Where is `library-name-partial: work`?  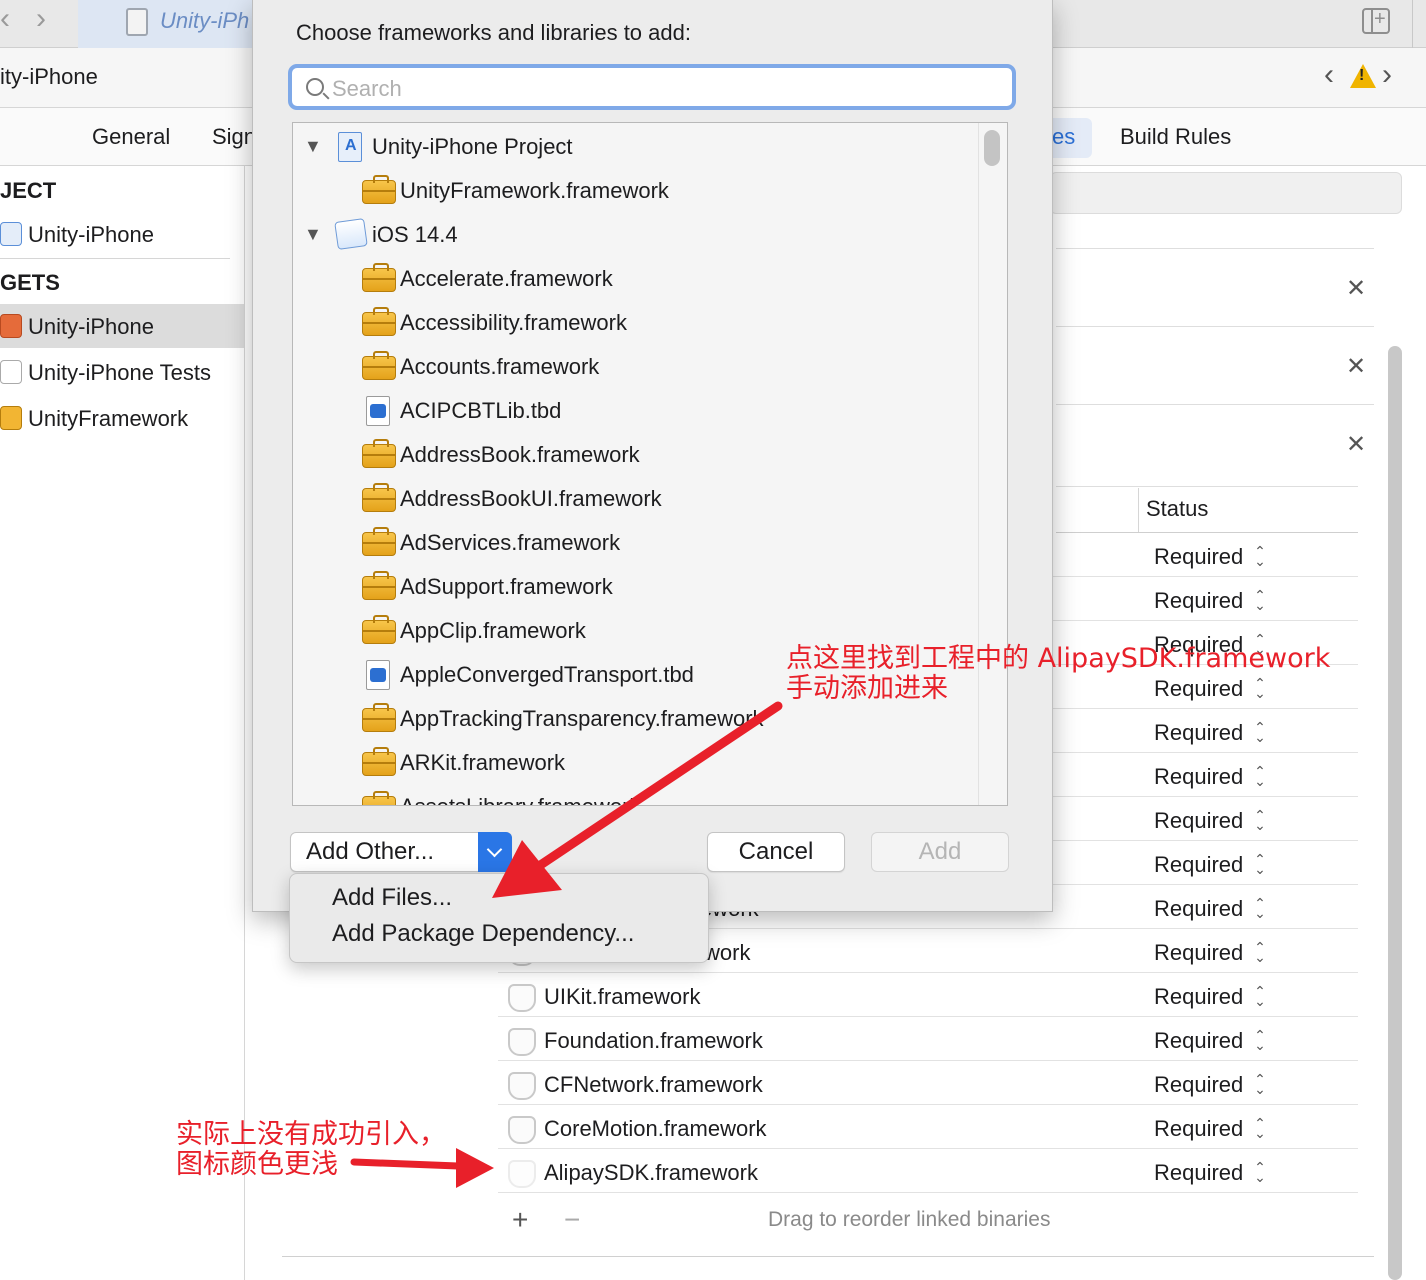
library-name-partial: work is located at coordinates (727, 952).